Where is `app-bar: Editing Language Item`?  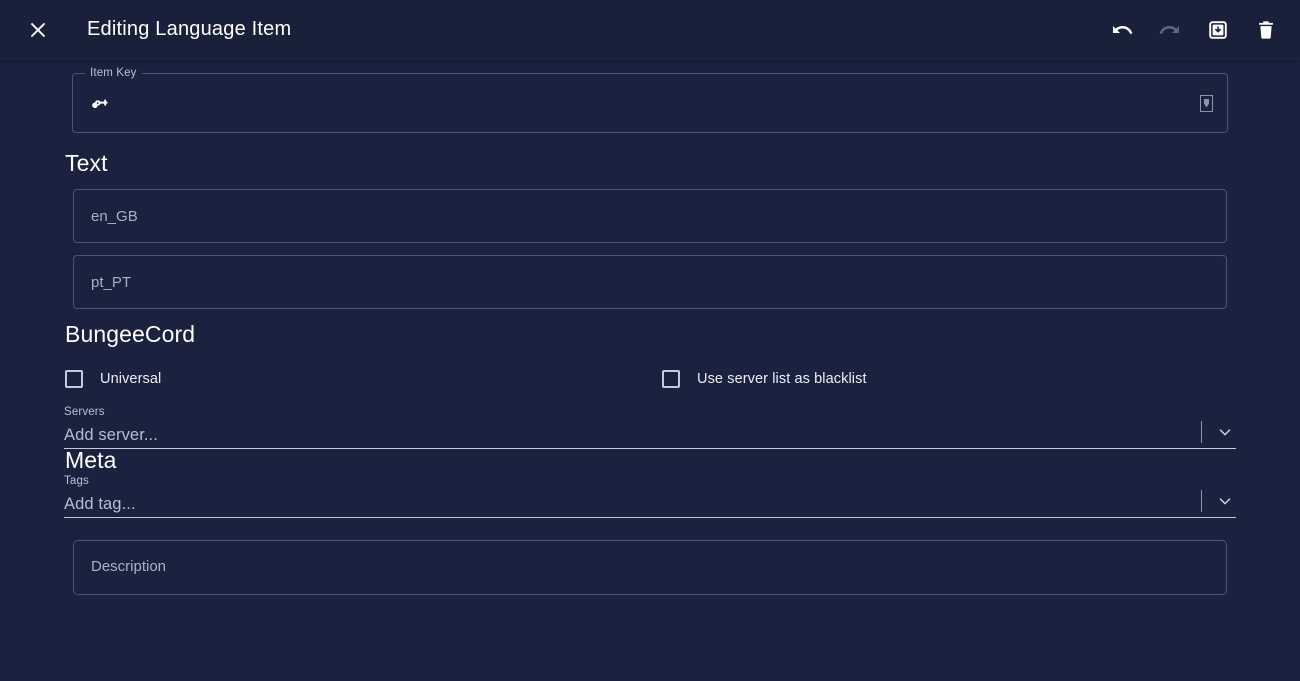 app-bar: Editing Language Item is located at coordinates (650, 29).